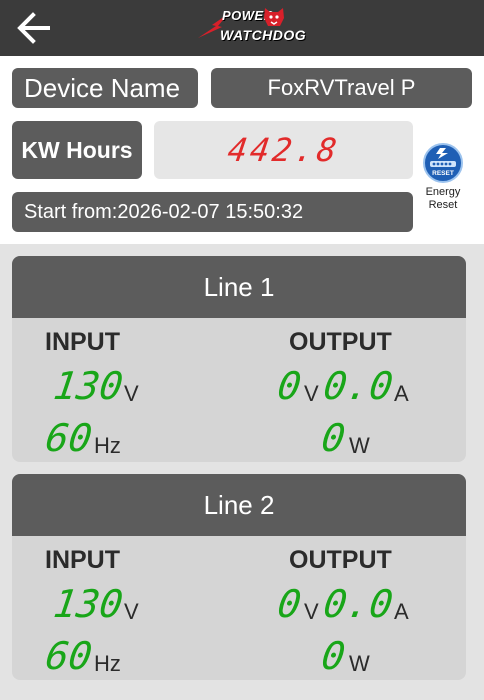 The image size is (484, 700). What do you see at coordinates (333, 438) in the screenshot?
I see `line-1-output-power: 0` at bounding box center [333, 438].